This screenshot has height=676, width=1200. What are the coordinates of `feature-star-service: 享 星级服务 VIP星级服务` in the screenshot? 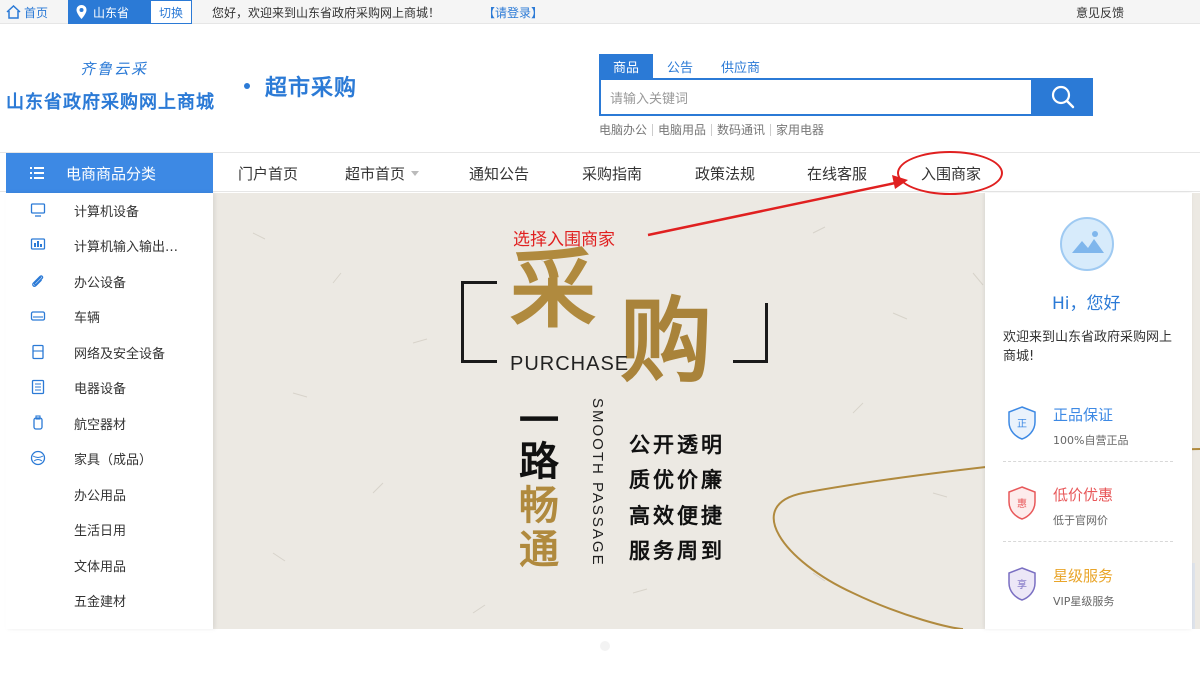 It's located at (1088, 592).